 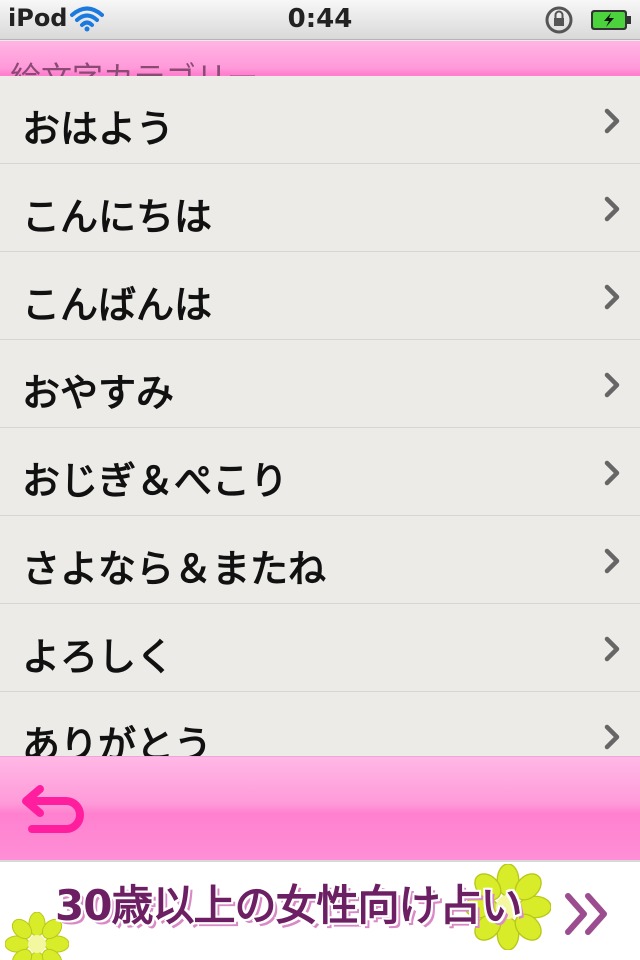 What do you see at coordinates (320, 472) in the screenshot?
I see `list-item: おじぎ＆ぺこり` at bounding box center [320, 472].